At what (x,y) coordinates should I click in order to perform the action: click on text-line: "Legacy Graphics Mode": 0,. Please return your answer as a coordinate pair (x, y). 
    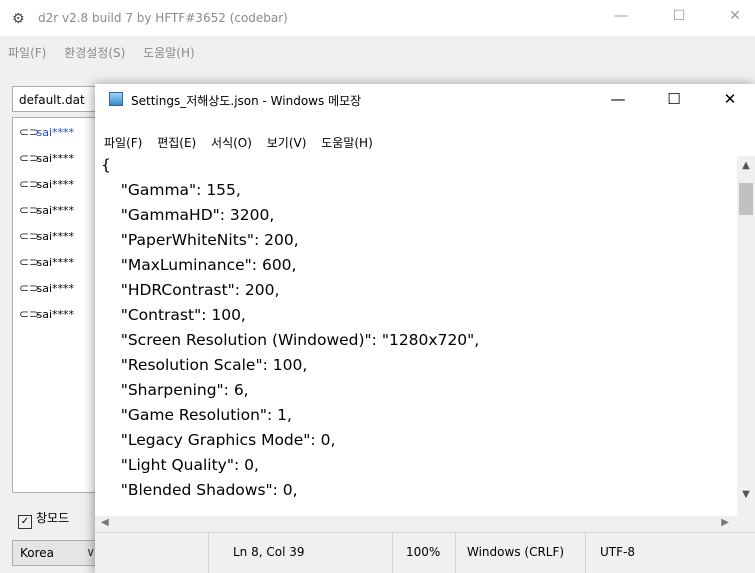
    Looking at the image, I should click on (218, 440).